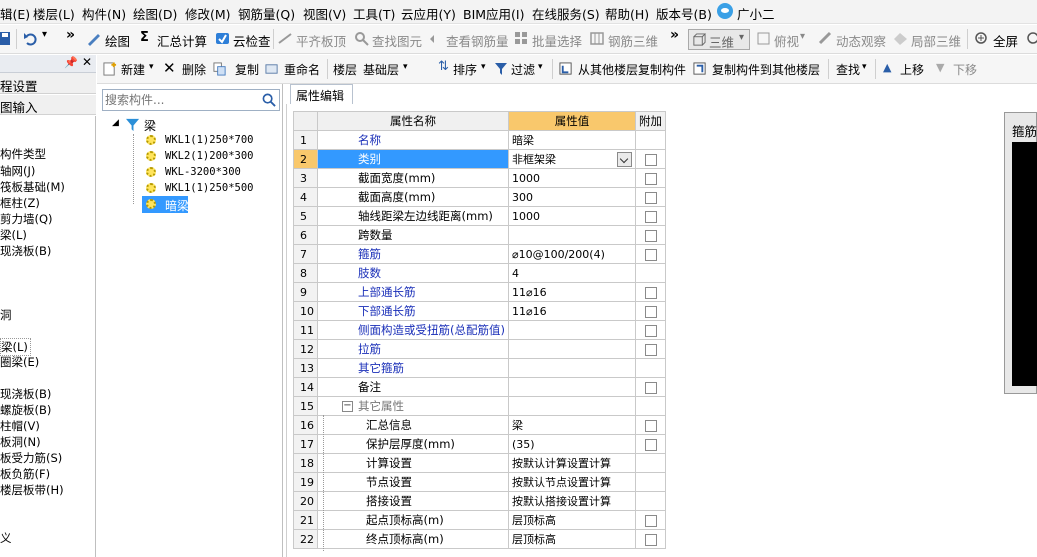  Describe the element at coordinates (30, 38) in the screenshot. I see `undo-icon` at that location.